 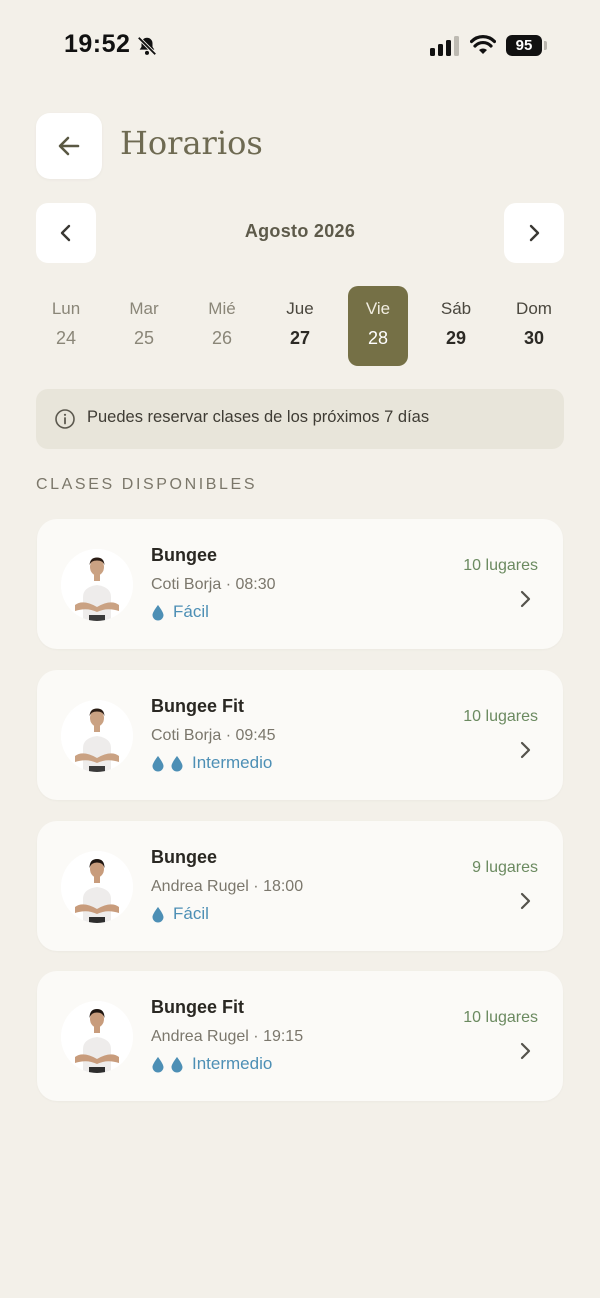 What do you see at coordinates (456, 308) in the screenshot?
I see `day-name: Sáb` at bounding box center [456, 308].